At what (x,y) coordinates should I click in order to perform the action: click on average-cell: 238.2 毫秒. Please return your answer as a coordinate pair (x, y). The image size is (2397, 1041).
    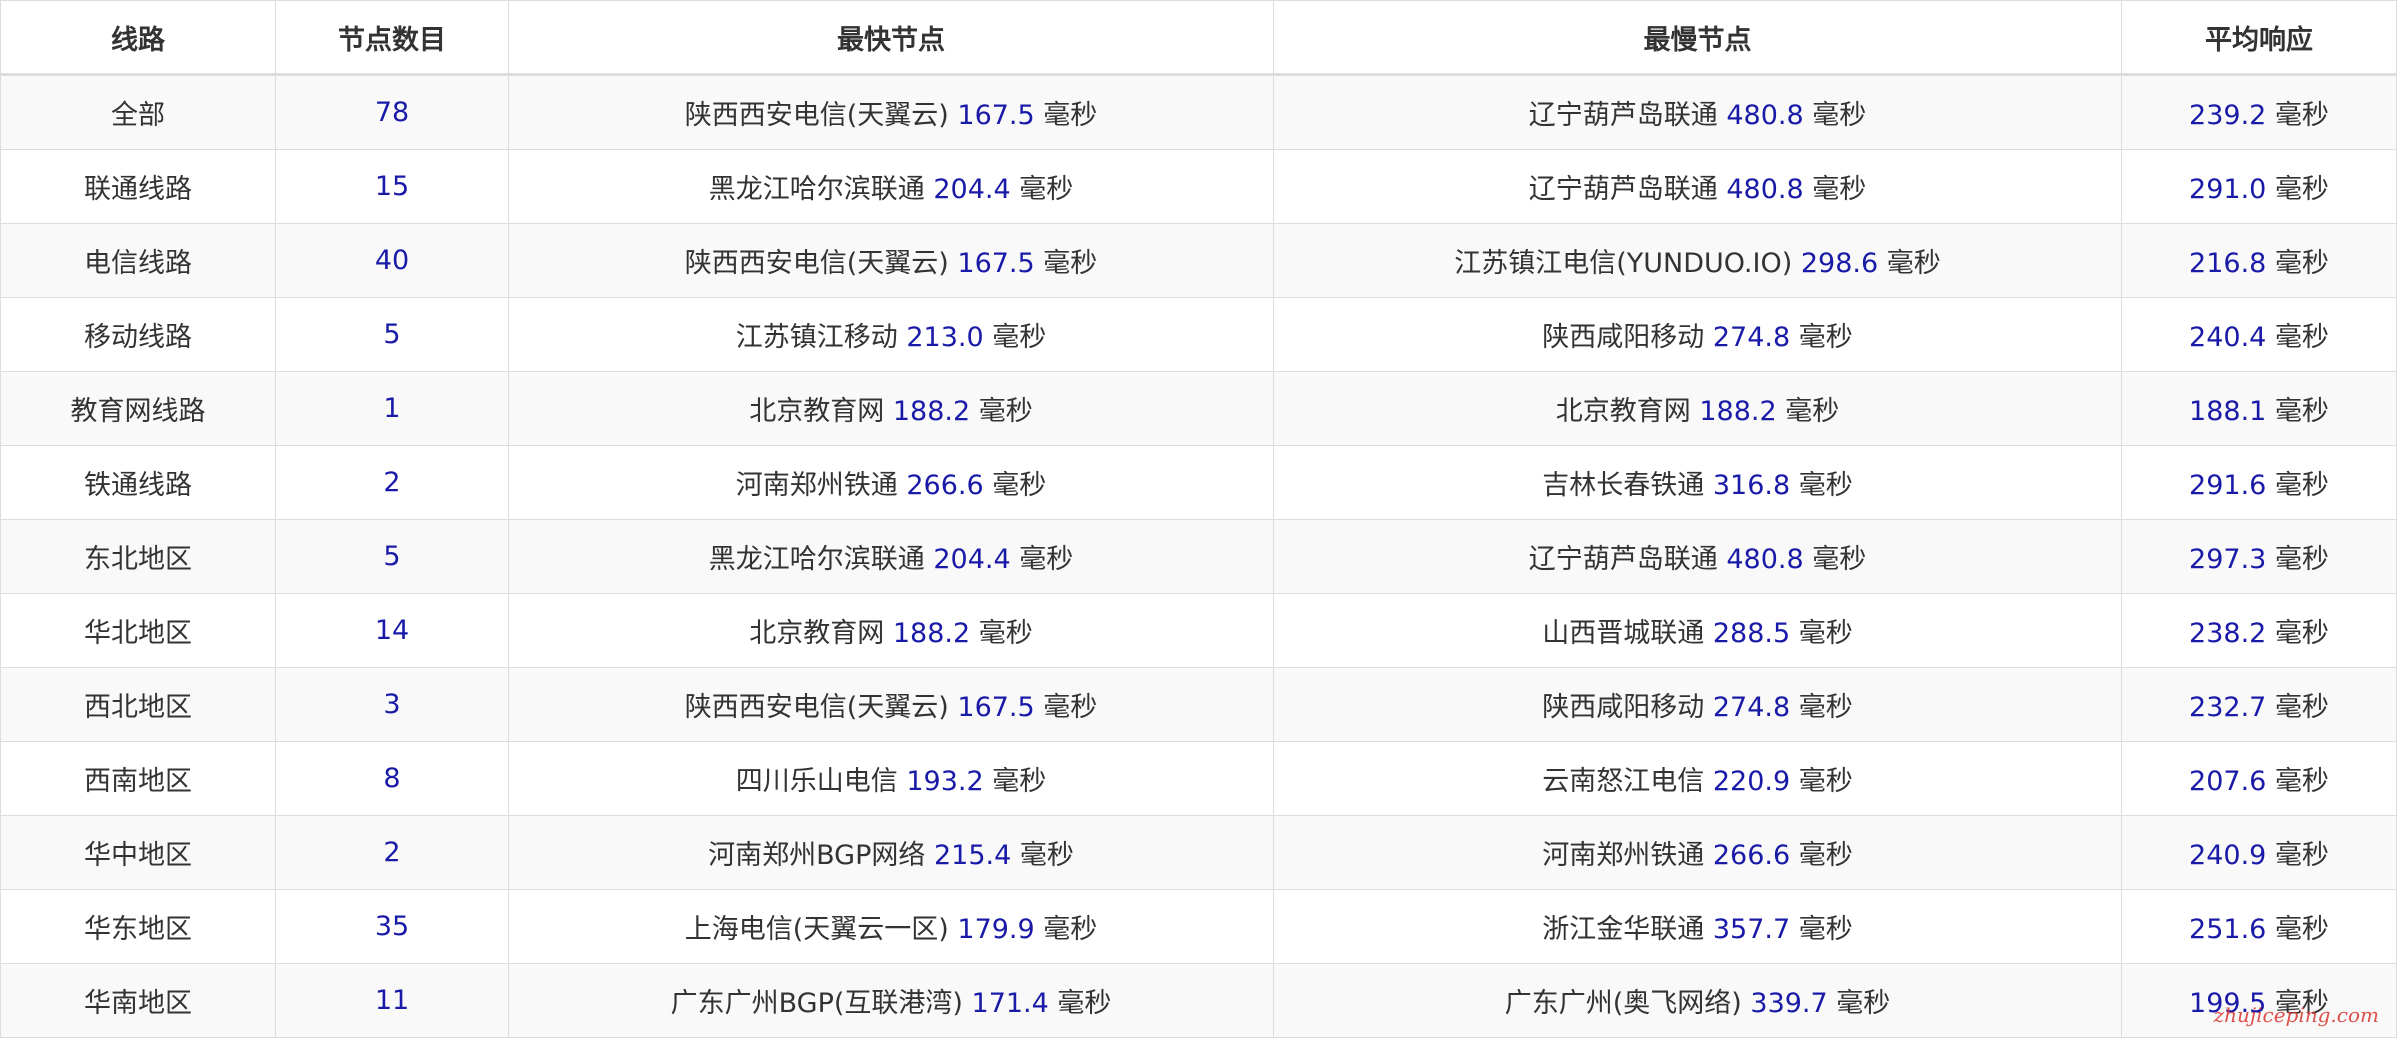
    Looking at the image, I should click on (2259, 630).